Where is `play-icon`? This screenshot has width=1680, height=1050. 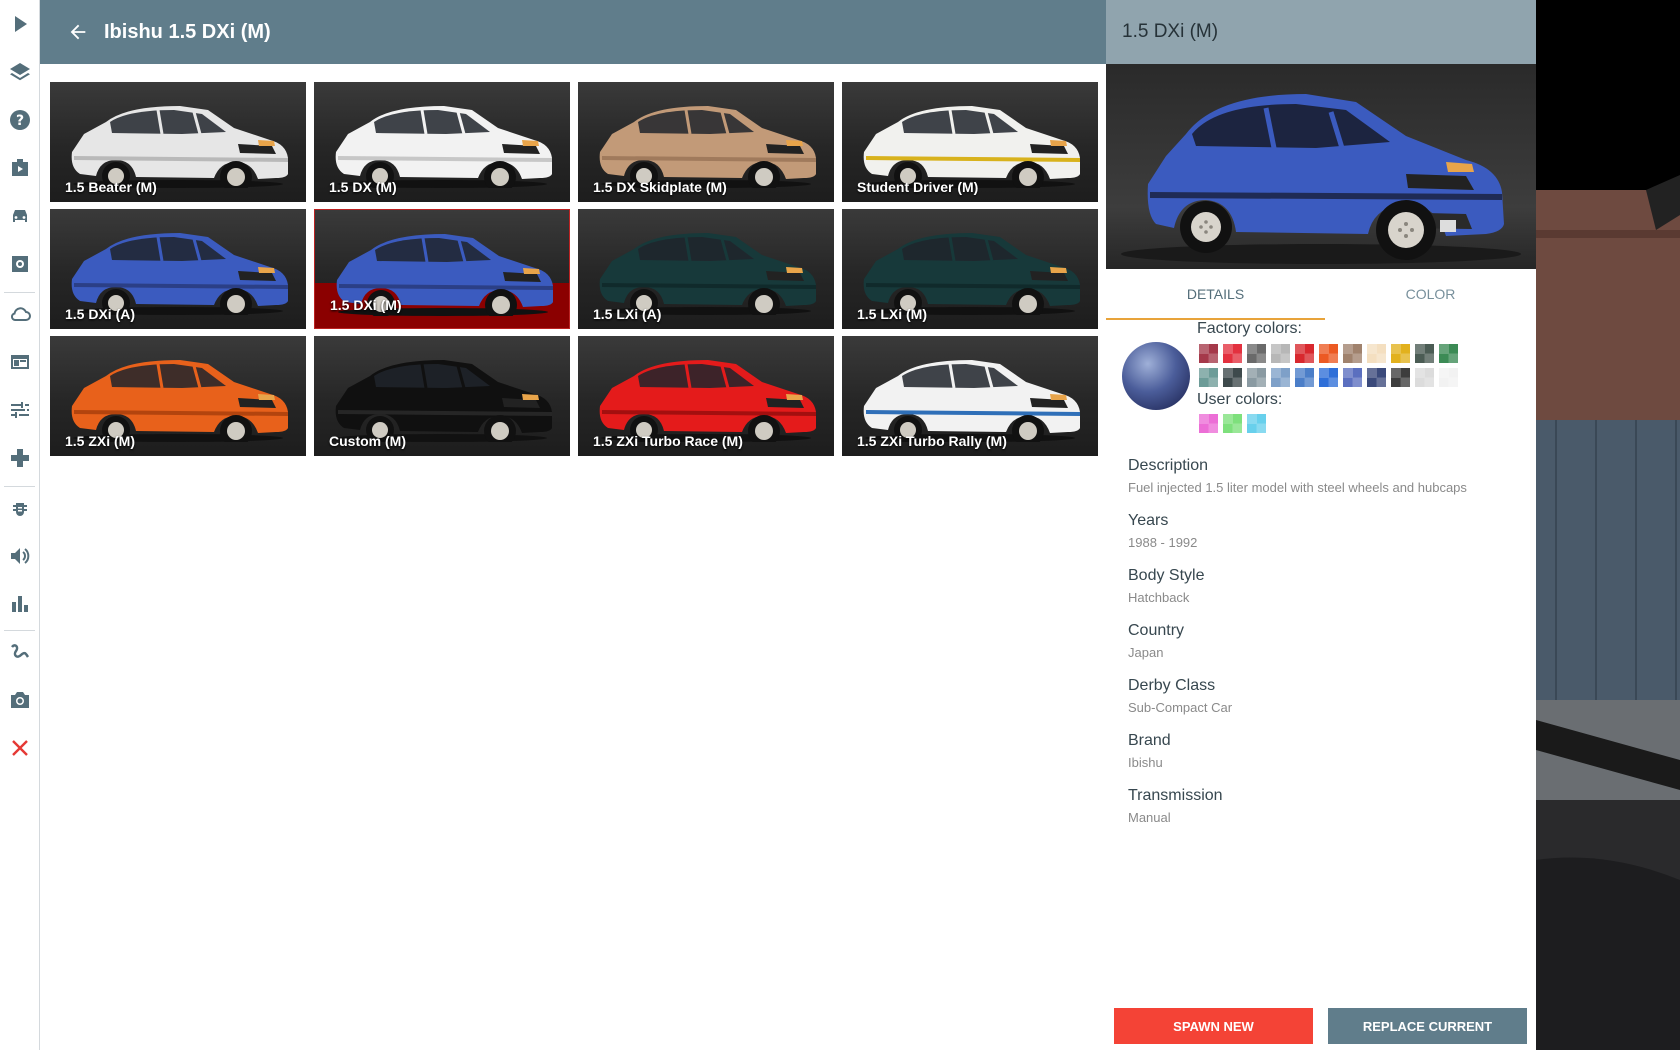
play-icon is located at coordinates (19, 24).